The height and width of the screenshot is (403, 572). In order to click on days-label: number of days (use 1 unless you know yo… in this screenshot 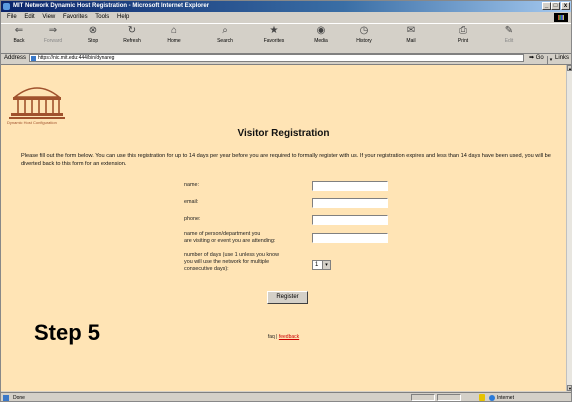, I will do `click(231, 262)`.